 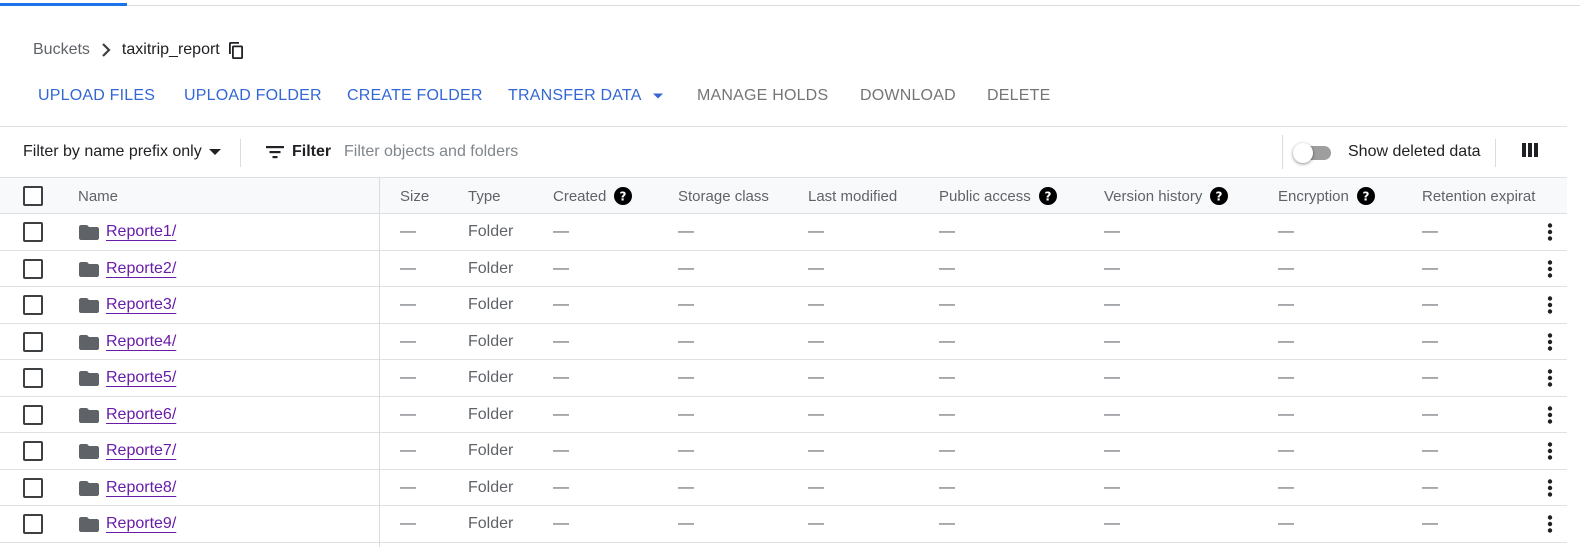 What do you see at coordinates (783, 451) in the screenshot?
I see `table-row: Reporte7/ — Folder — — — — — — —` at bounding box center [783, 451].